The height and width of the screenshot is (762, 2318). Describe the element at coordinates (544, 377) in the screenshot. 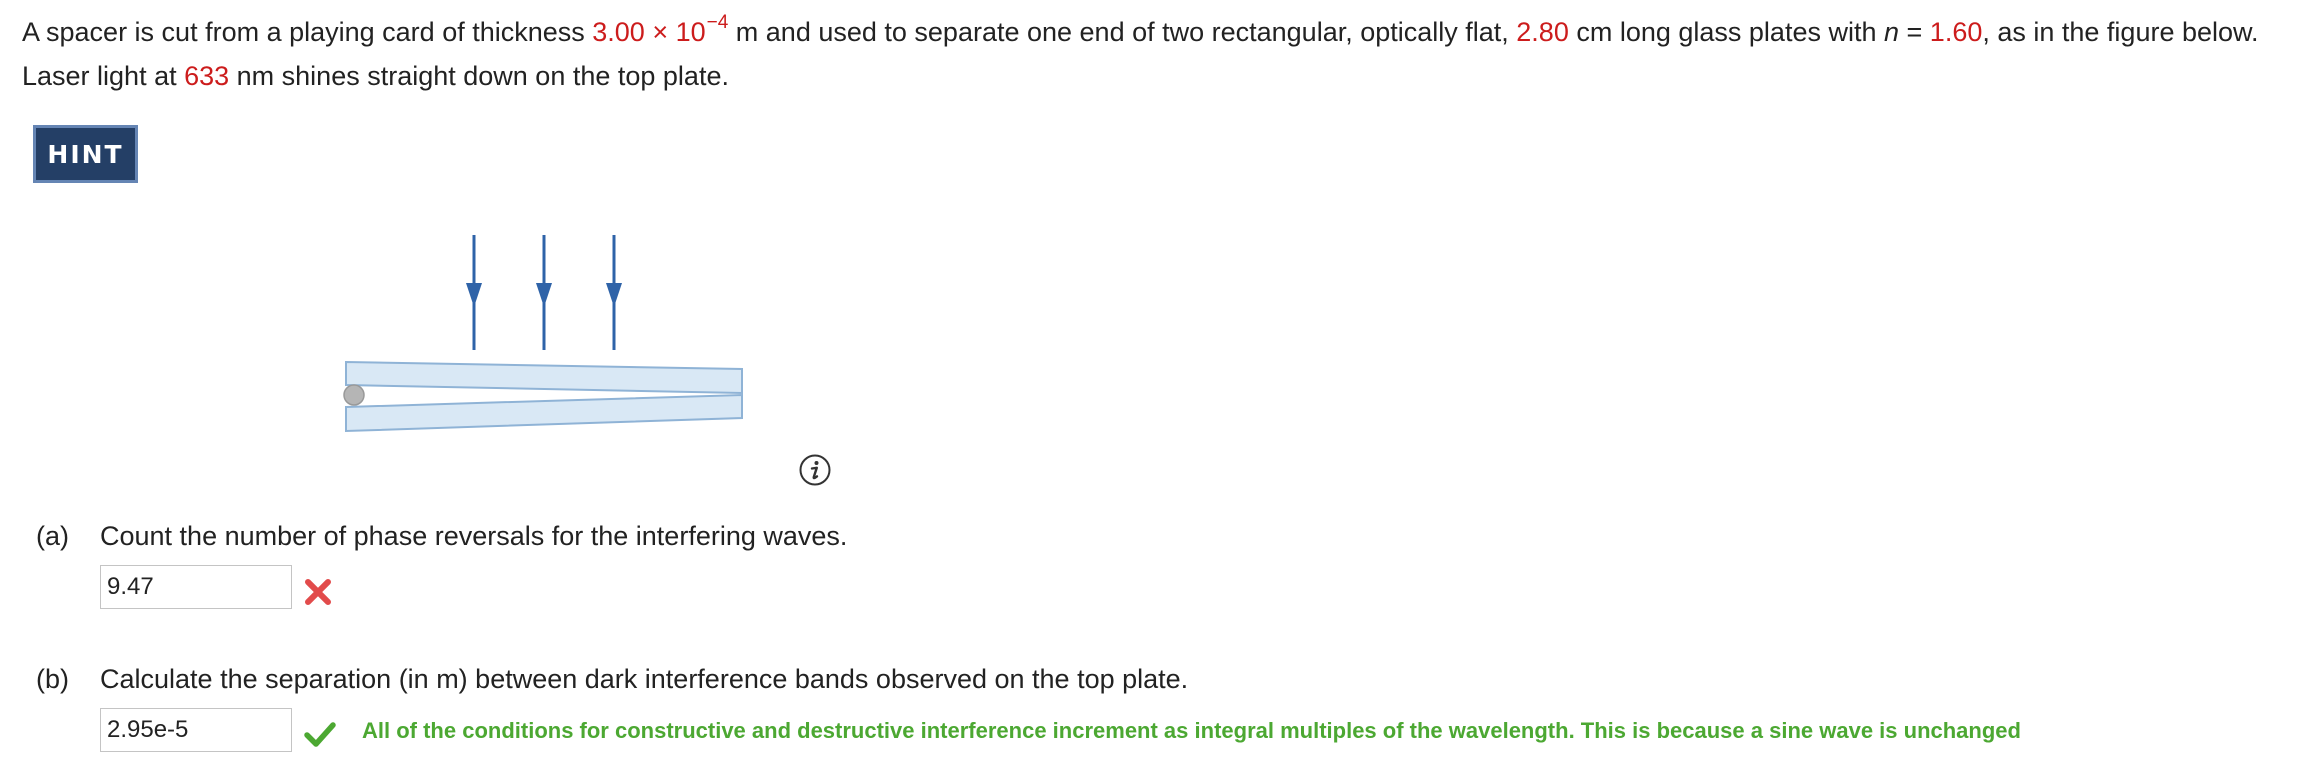

I see `top-glass-plate` at that location.